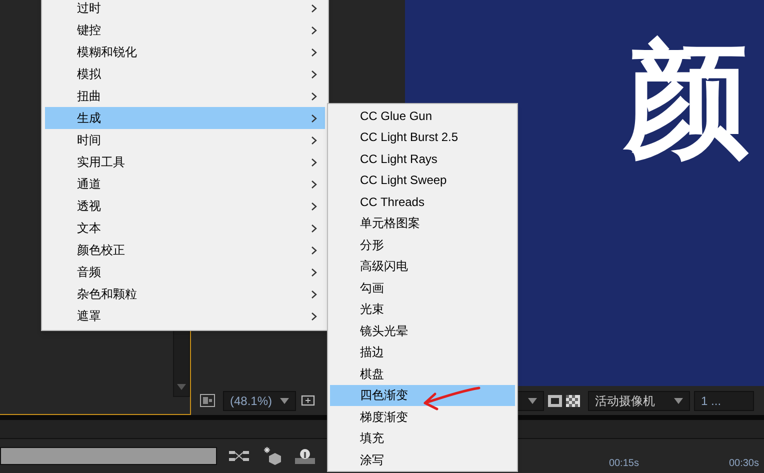 This screenshot has height=473, width=764. What do you see at coordinates (639, 400) in the screenshot?
I see `camera-dropdown: 活动摄像机` at bounding box center [639, 400].